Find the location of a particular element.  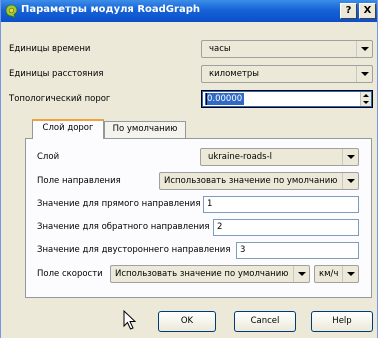

layer-combo: ukraine-roads-l is located at coordinates (279, 157).